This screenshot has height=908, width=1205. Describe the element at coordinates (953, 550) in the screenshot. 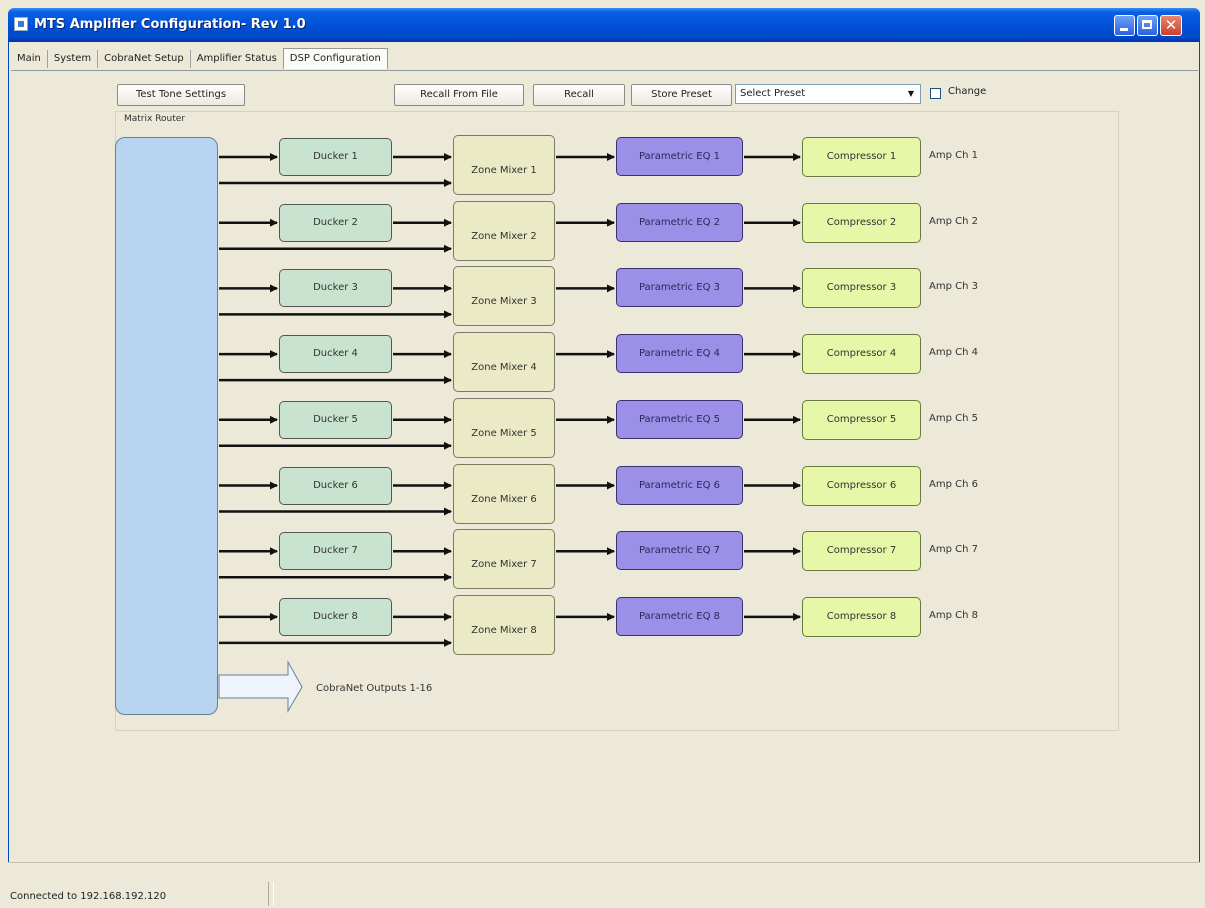

I see `amp-channel-label: Amp Ch 7` at that location.